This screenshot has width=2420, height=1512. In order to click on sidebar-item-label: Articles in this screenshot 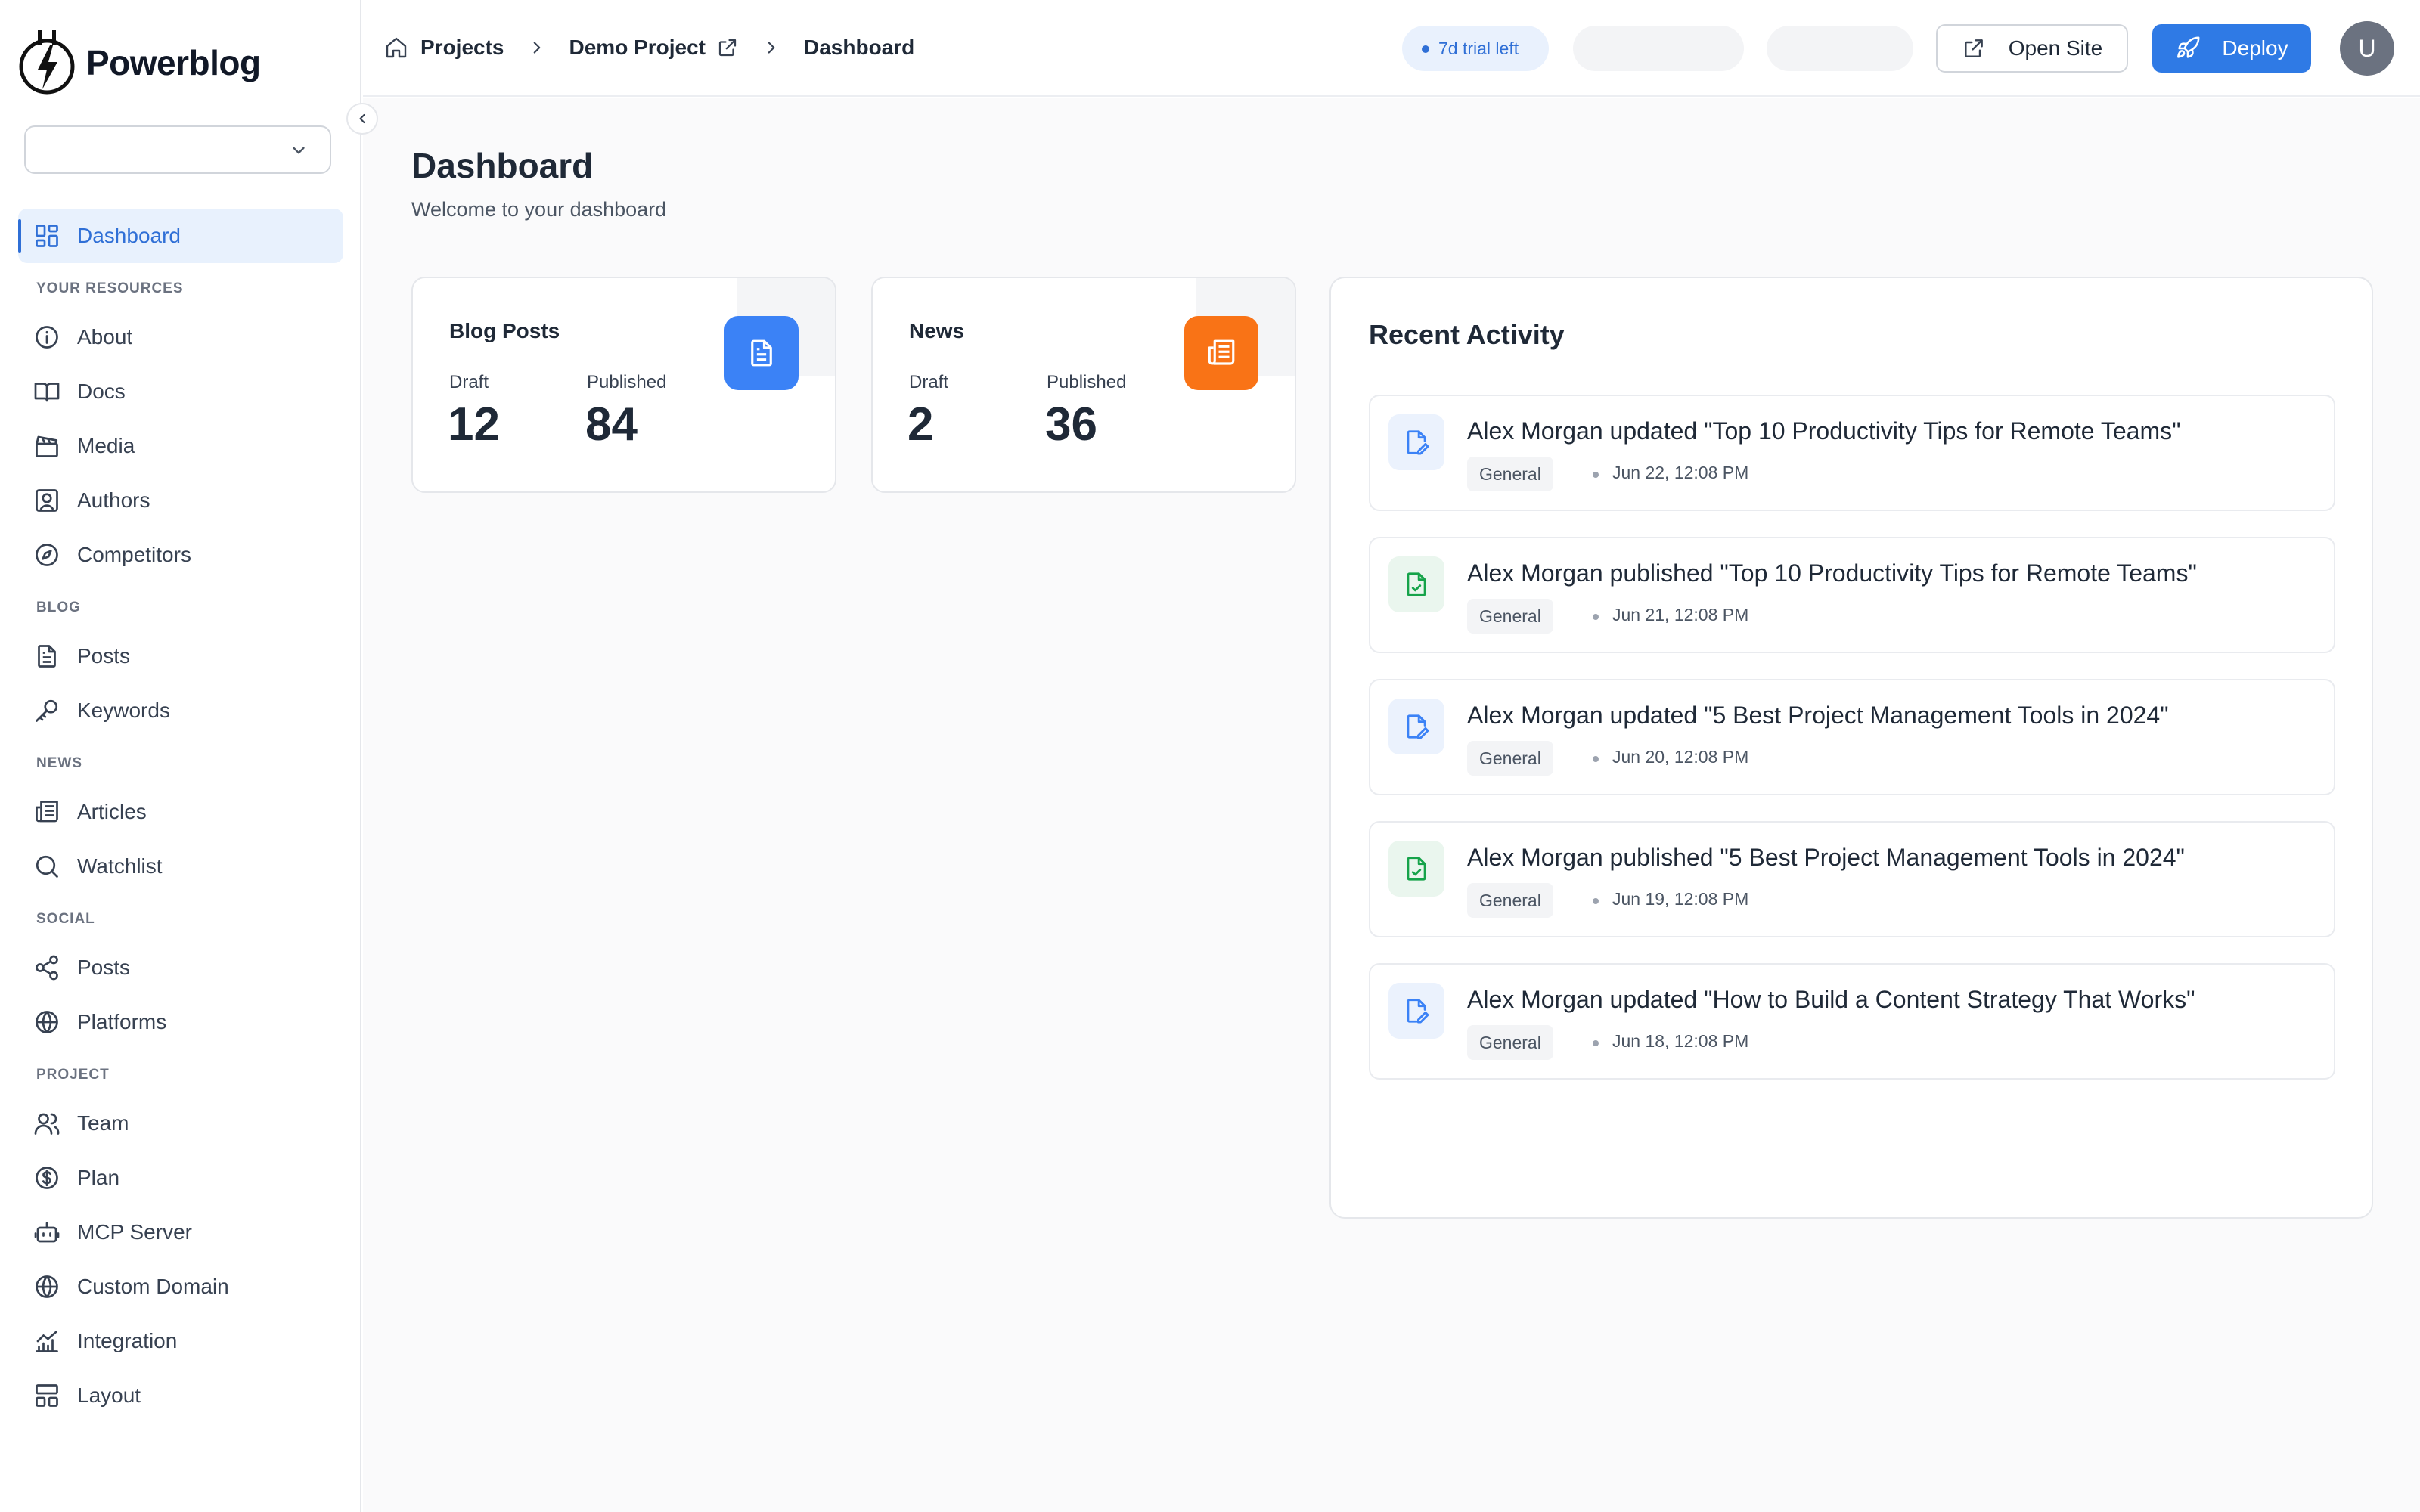, I will do `click(112, 812)`.